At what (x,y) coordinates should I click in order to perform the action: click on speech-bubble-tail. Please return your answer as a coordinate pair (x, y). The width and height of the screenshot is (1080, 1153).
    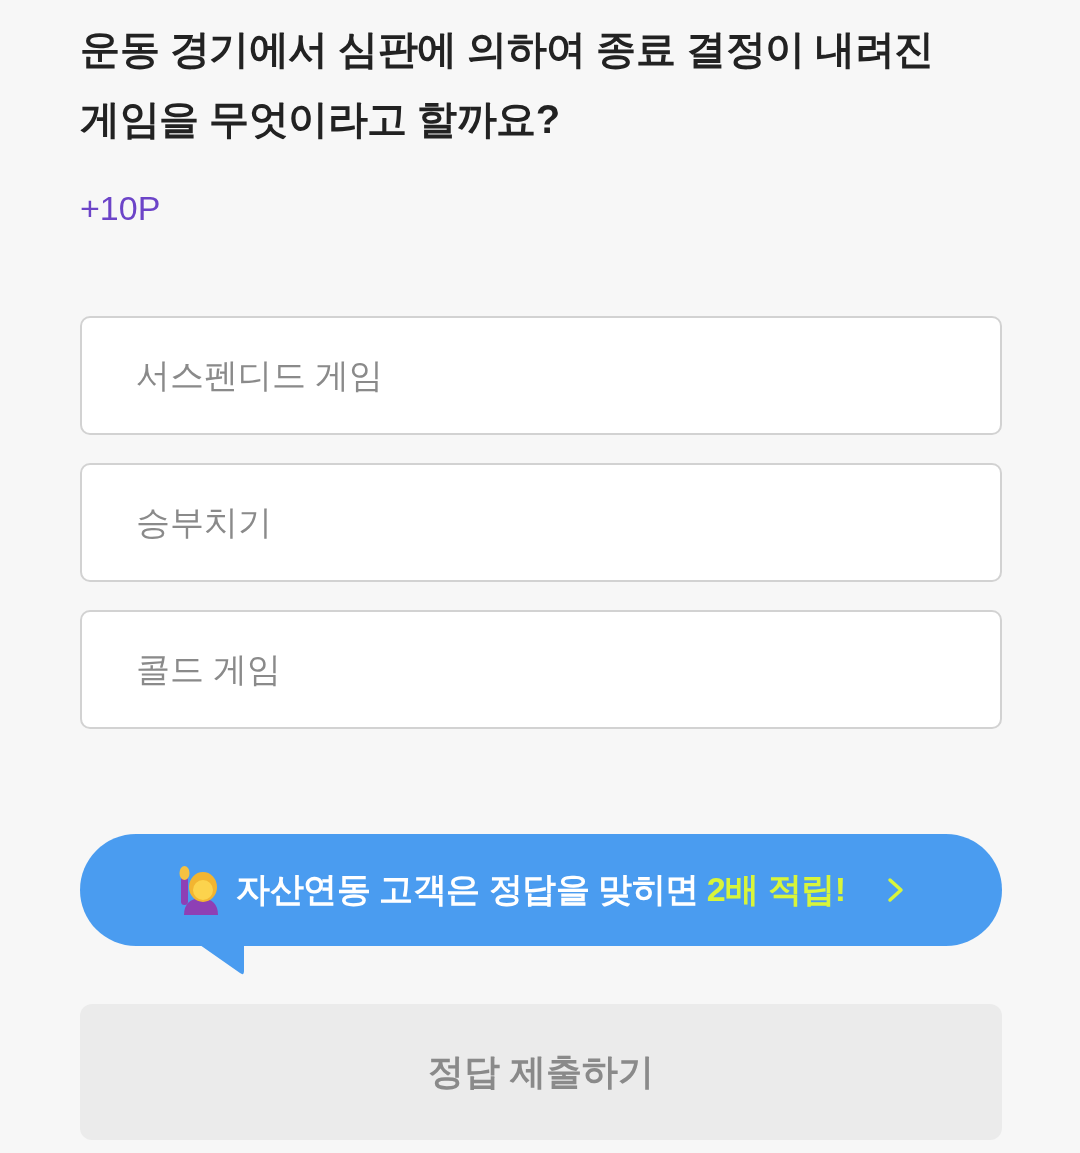
    Looking at the image, I should click on (222, 960).